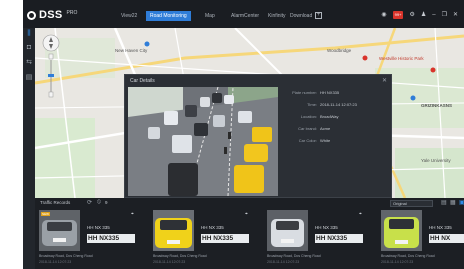  Describe the element at coordinates (461, 203) in the screenshot. I see `large-view-icon: ▣` at that location.